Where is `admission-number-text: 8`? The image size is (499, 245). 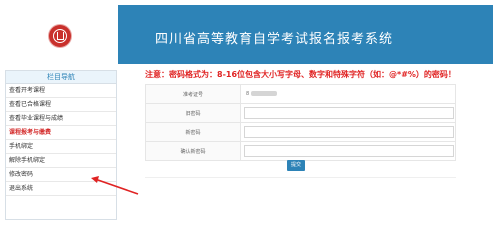 admission-number-text: 8 is located at coordinates (248, 94).